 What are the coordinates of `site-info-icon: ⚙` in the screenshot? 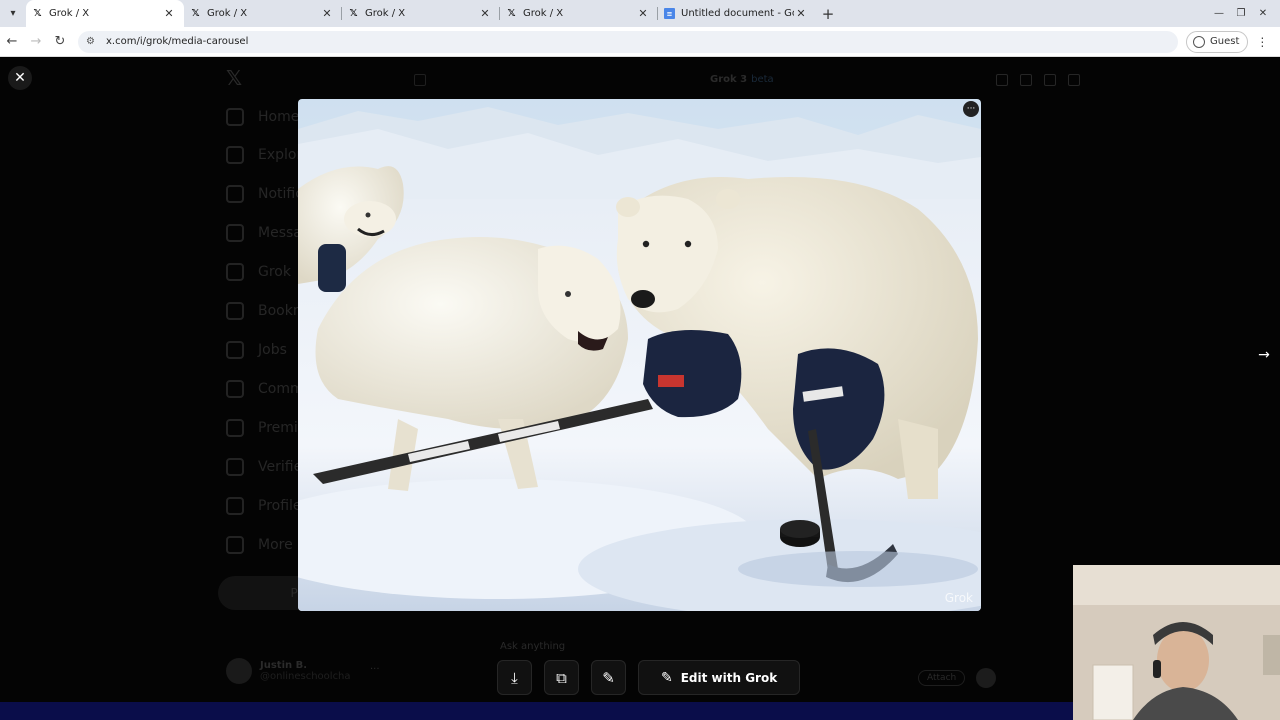 It's located at (93, 41).